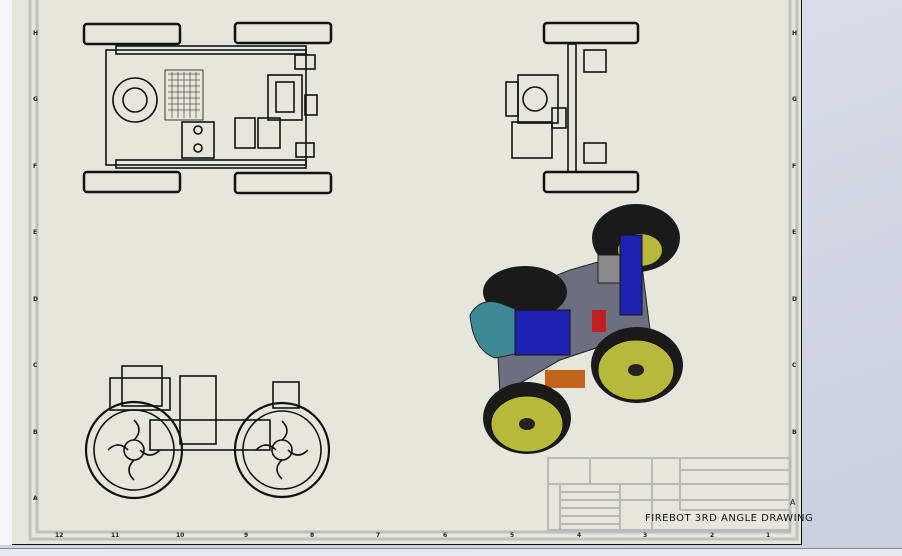 Image resolution: width=902 pixels, height=556 pixels. What do you see at coordinates (180, 535) in the screenshot?
I see `zone-col-label: 10` at bounding box center [180, 535].